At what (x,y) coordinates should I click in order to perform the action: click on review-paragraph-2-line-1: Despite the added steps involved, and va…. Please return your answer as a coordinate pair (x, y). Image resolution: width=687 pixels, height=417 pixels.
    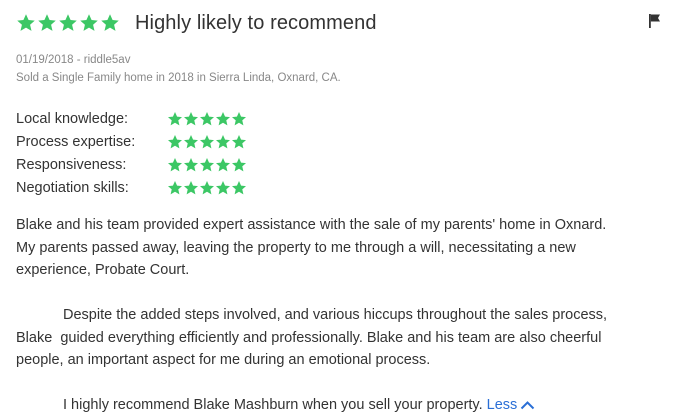
    Looking at the image, I should click on (335, 315).